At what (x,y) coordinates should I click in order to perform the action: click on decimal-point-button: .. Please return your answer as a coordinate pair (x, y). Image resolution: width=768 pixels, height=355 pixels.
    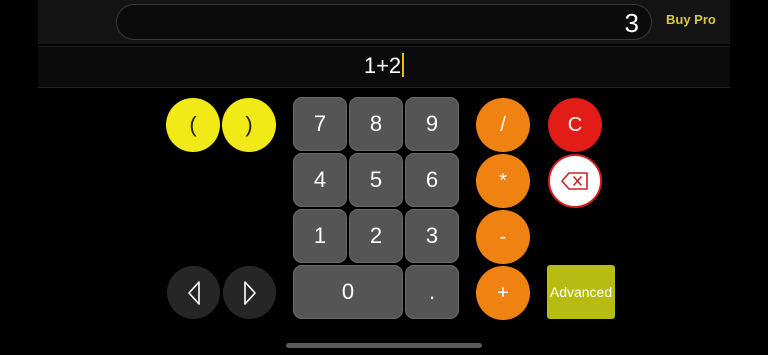
    Looking at the image, I should click on (432, 292).